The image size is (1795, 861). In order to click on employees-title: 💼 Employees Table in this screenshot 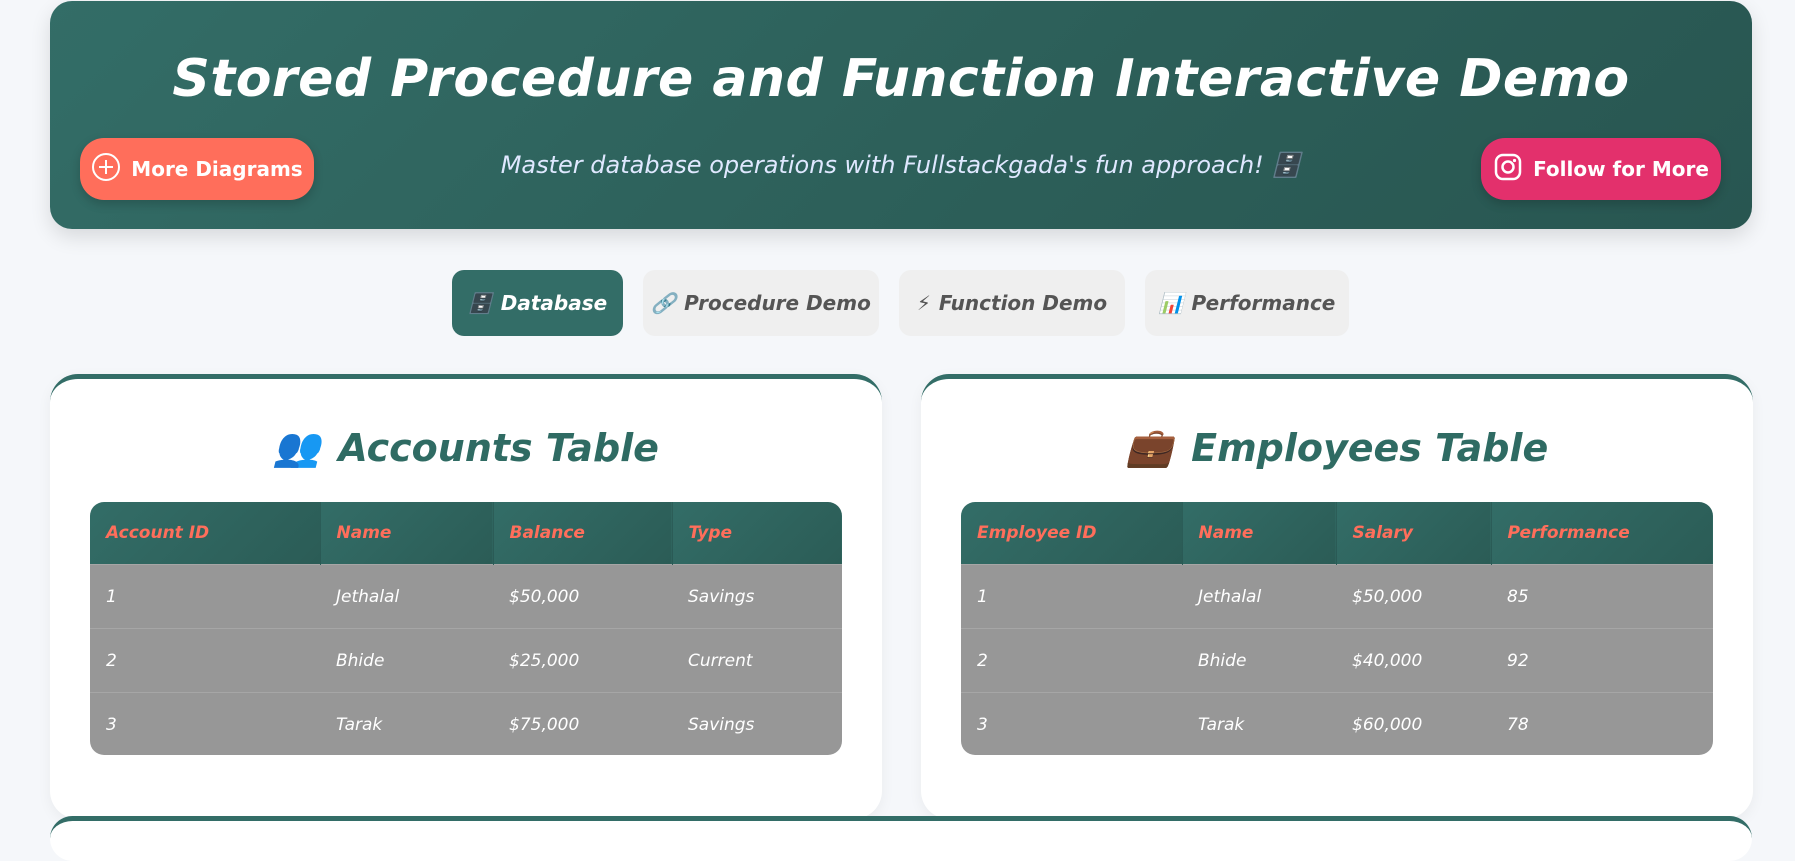, I will do `click(1337, 447)`.